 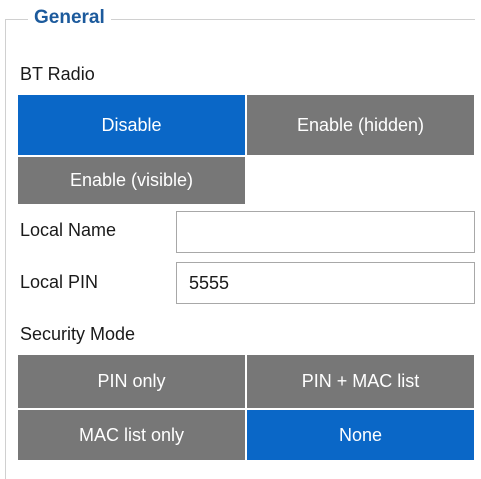 I want to click on local-name-label: Local Name, so click(x=68, y=230).